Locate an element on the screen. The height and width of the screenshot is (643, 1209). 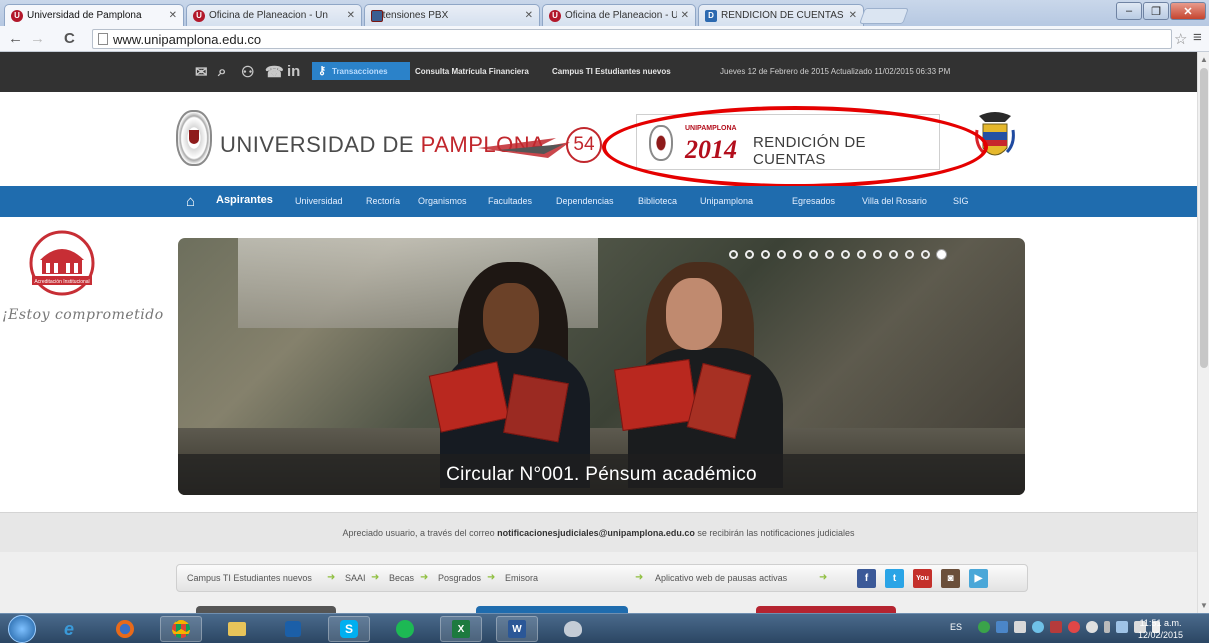
url-text: www.unipamplona.edu.co is located at coordinates (187, 39).